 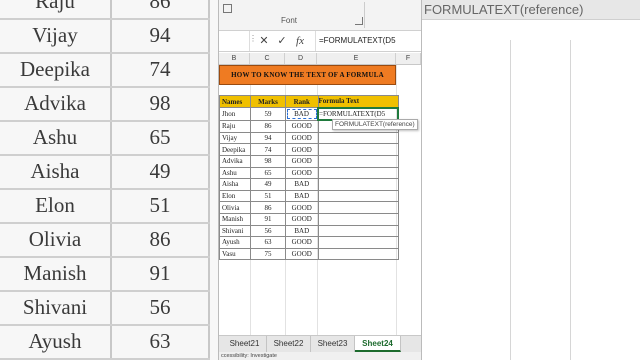 What do you see at coordinates (235, 184) in the screenshot?
I see `cell-name: Aisha` at bounding box center [235, 184].